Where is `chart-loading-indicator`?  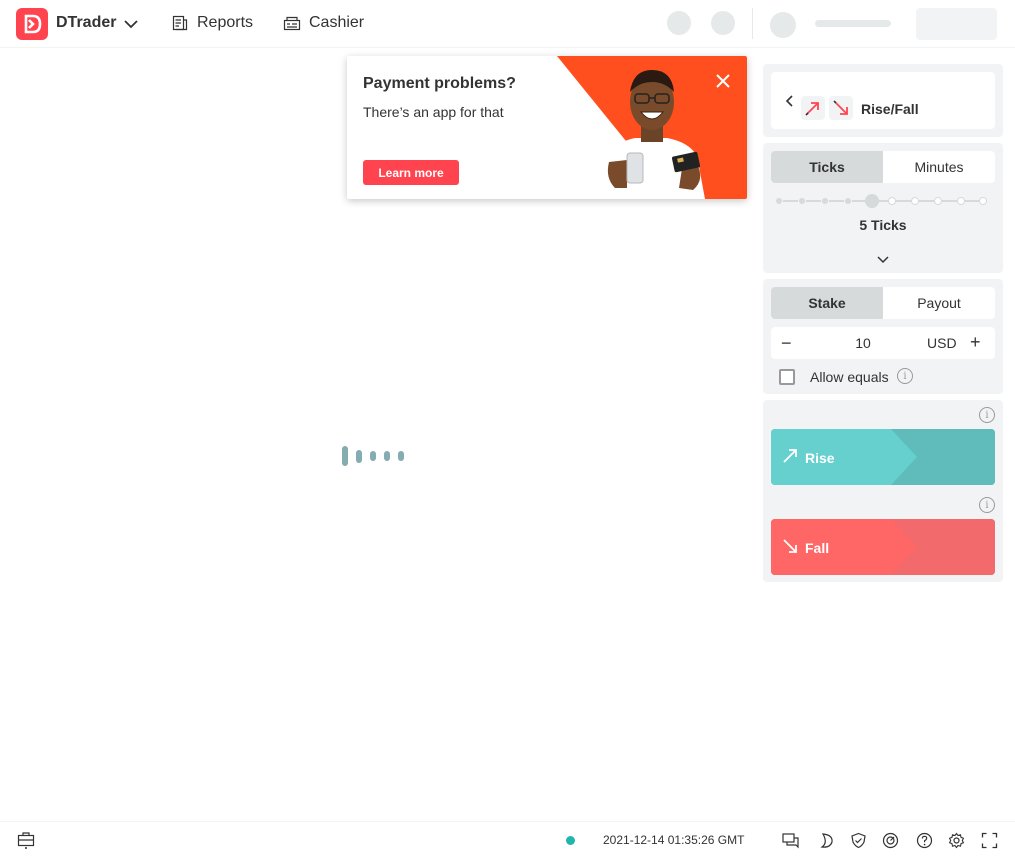 chart-loading-indicator is located at coordinates (373, 456).